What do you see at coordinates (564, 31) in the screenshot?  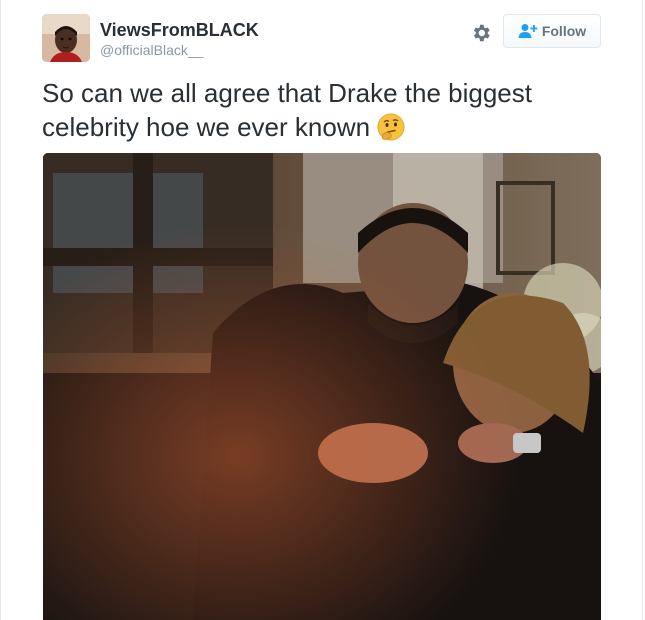 I see `follow-label: Follow` at bounding box center [564, 31].